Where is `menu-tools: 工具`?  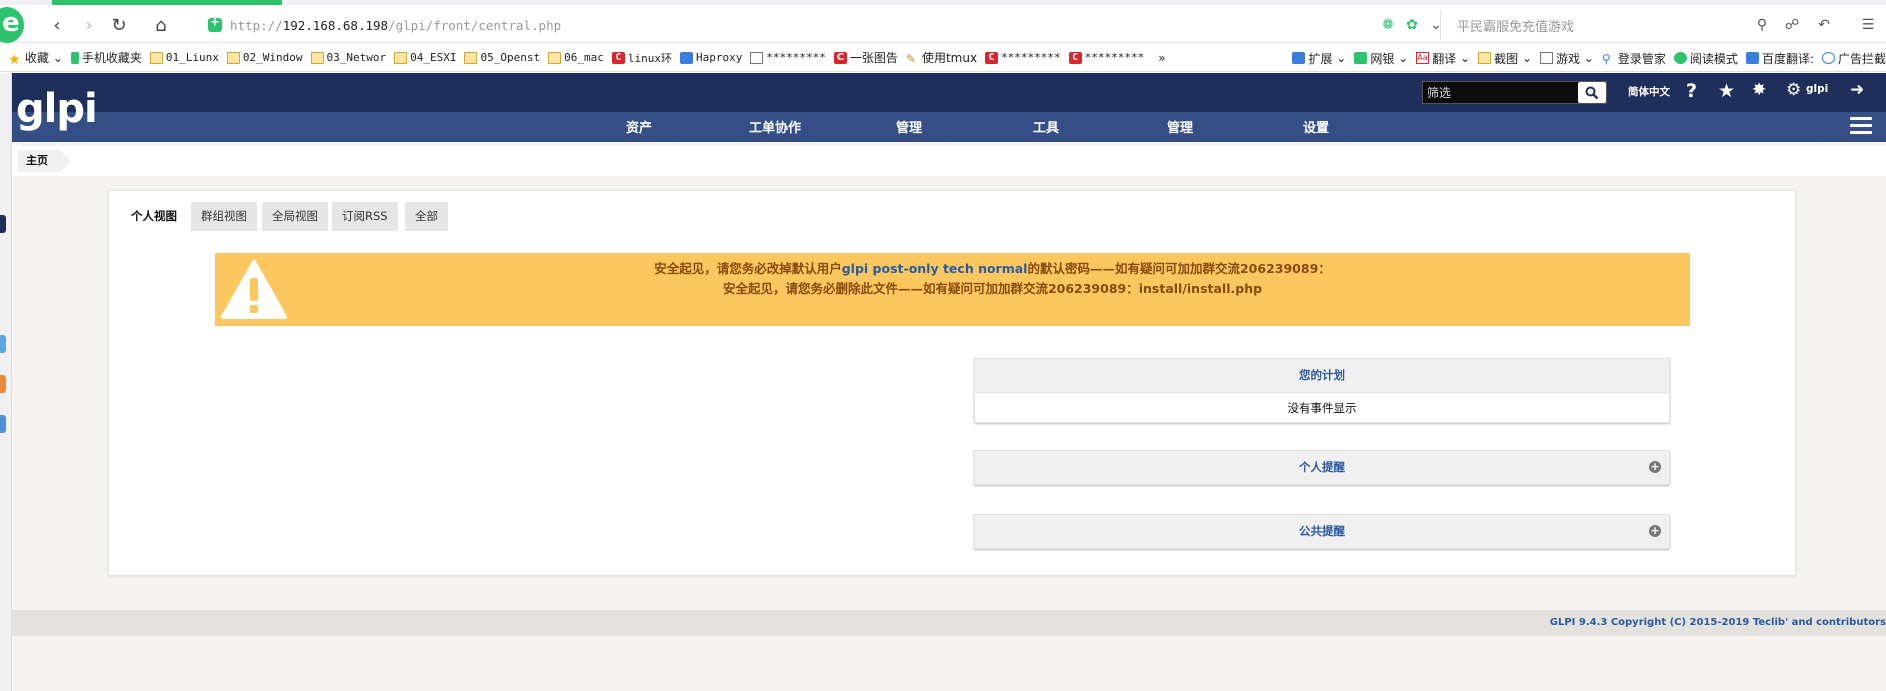 menu-tools: 工具 is located at coordinates (1046, 126).